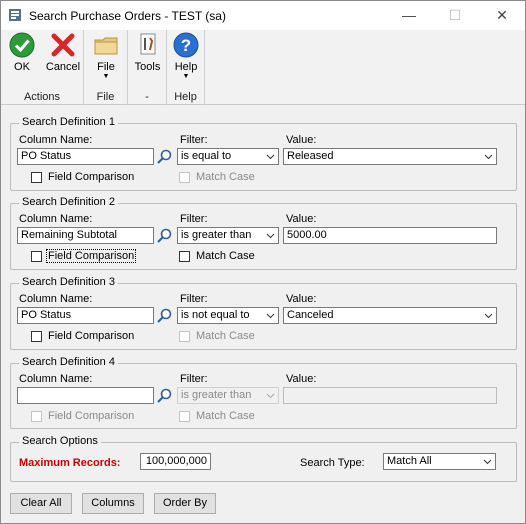 The image size is (526, 524). What do you see at coordinates (22, 67) in the screenshot?
I see `ok-label: OK` at bounding box center [22, 67].